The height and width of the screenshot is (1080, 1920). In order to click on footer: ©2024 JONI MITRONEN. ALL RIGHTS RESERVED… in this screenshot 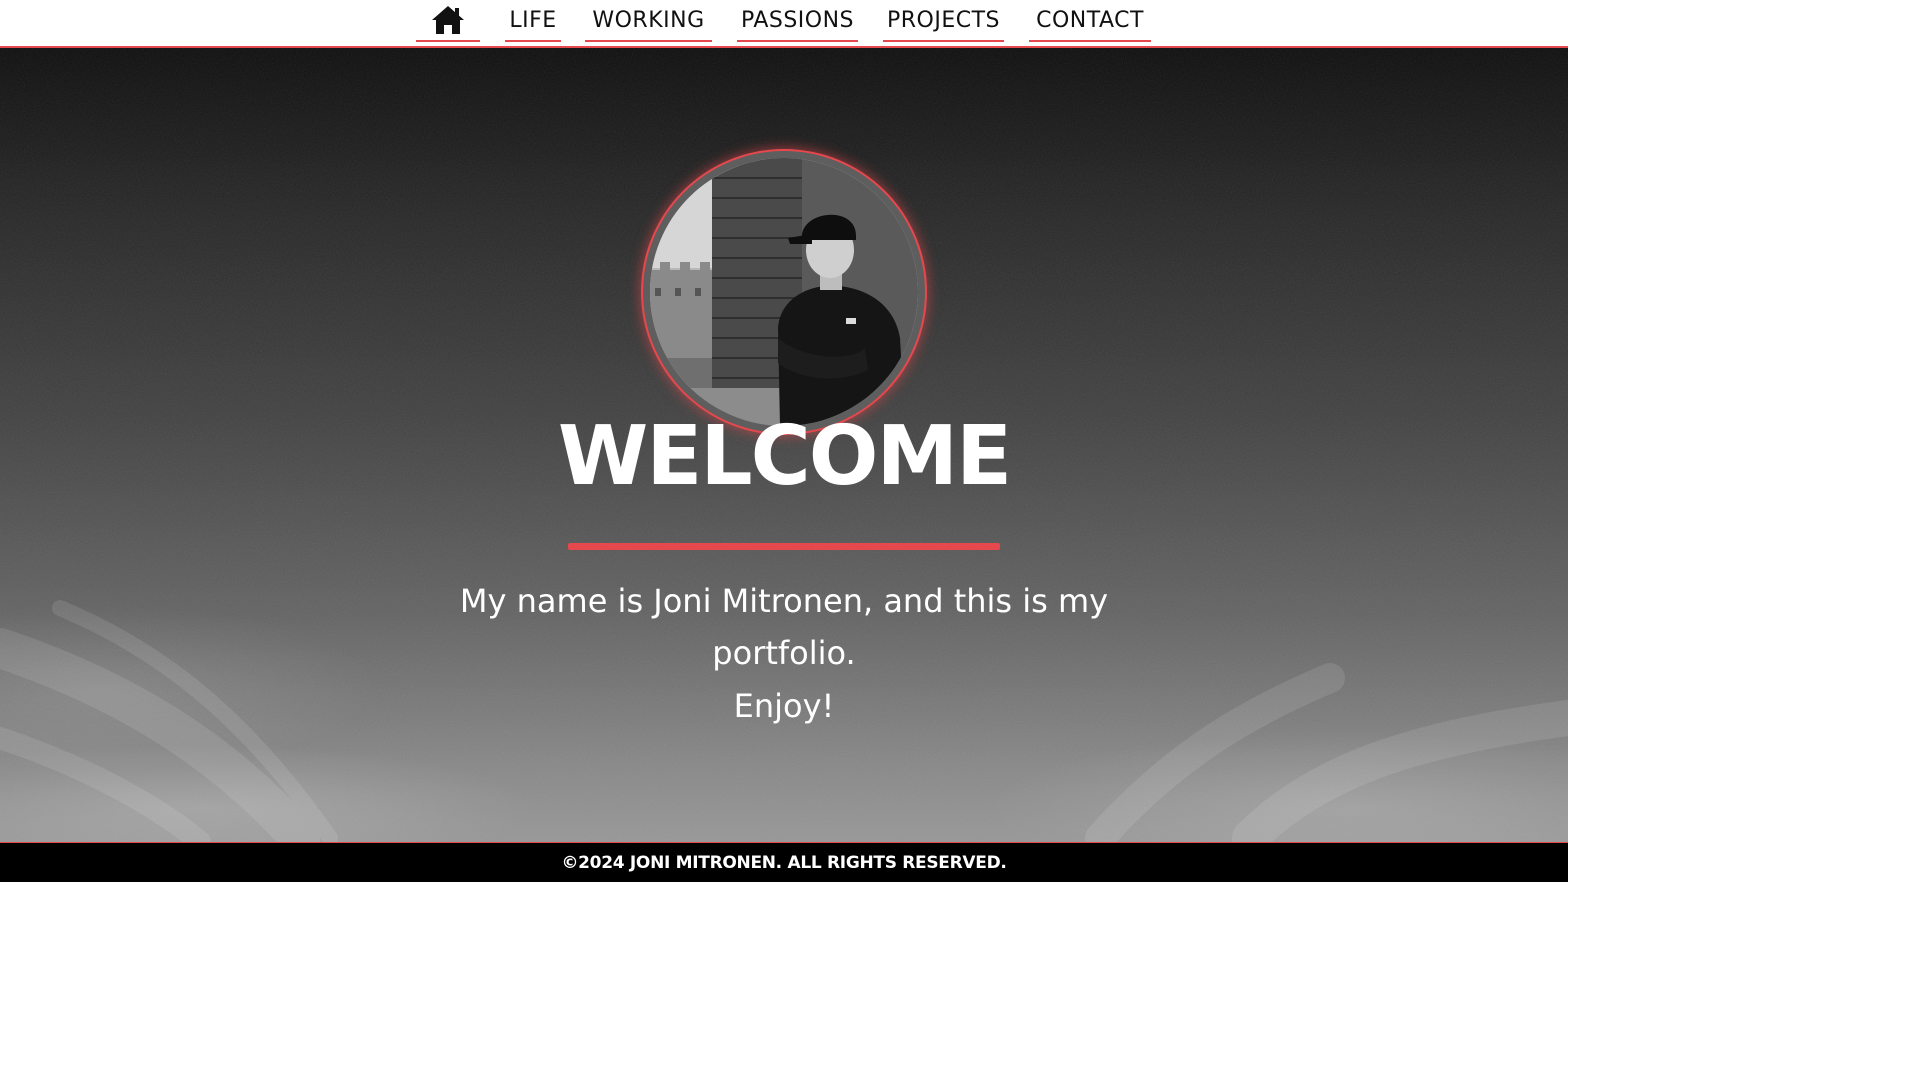, I will do `click(784, 862)`.